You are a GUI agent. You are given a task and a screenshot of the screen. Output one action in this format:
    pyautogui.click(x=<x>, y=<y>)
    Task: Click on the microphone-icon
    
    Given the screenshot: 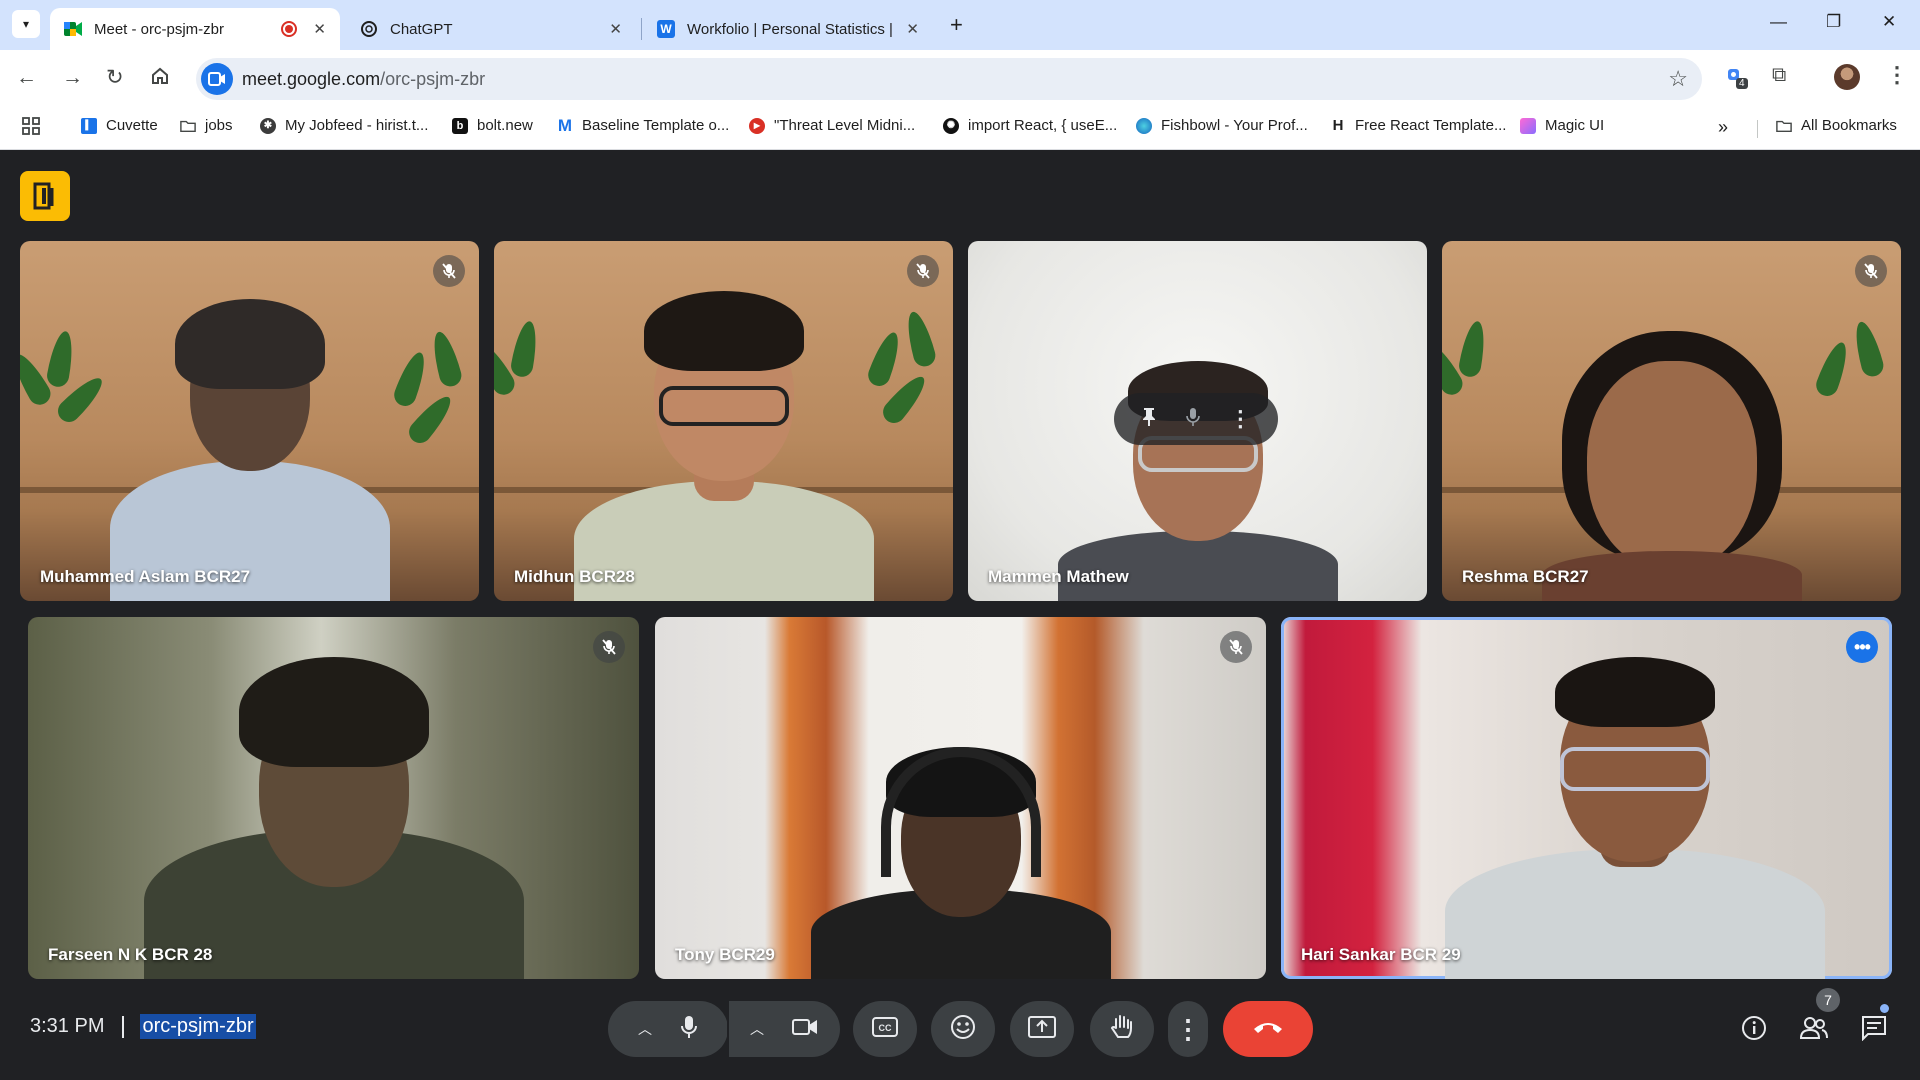 What is the action you would take?
    pyautogui.click(x=689, y=1029)
    